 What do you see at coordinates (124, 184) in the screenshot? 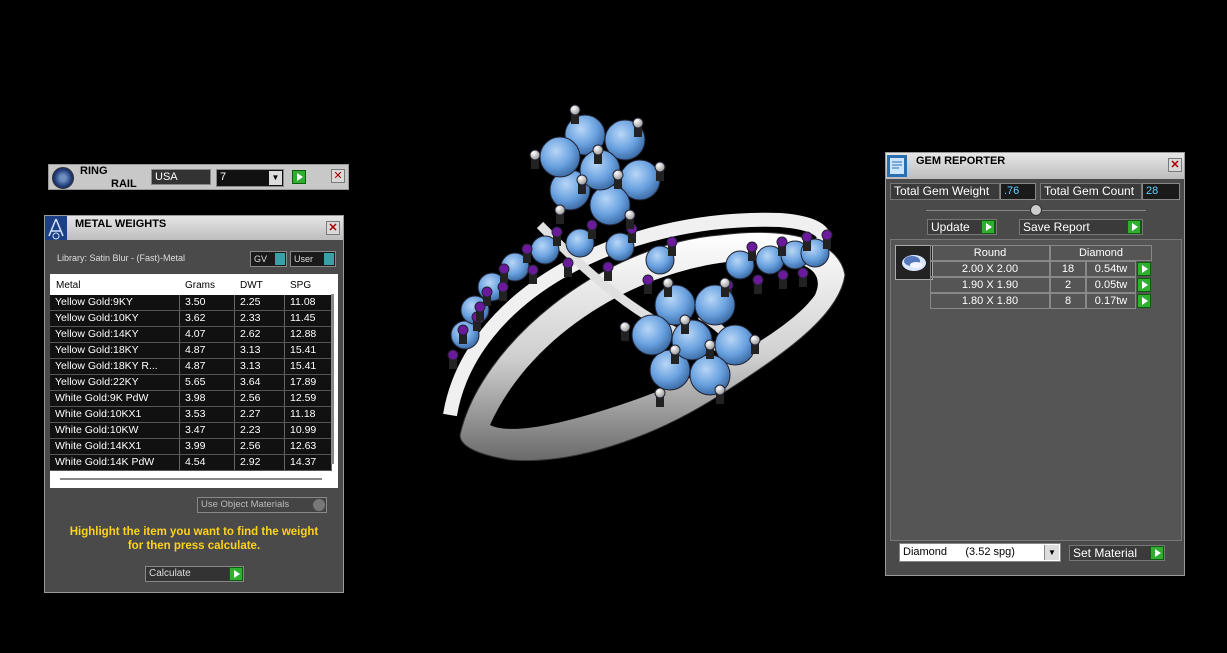
I see `ring-rail-title-line2: RAIL` at bounding box center [124, 184].